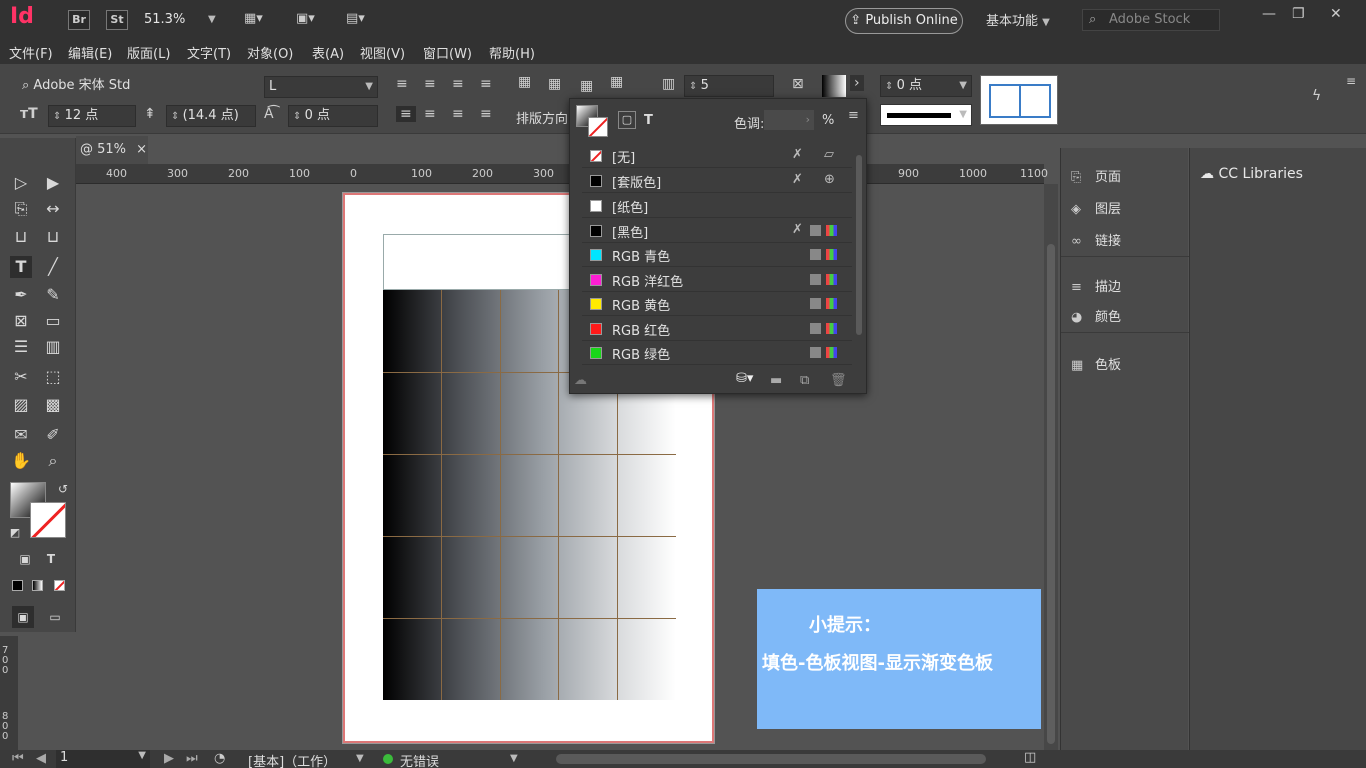 This screenshot has height=768, width=1366. What do you see at coordinates (648, 120) in the screenshot?
I see `text-format-icon: T` at bounding box center [648, 120].